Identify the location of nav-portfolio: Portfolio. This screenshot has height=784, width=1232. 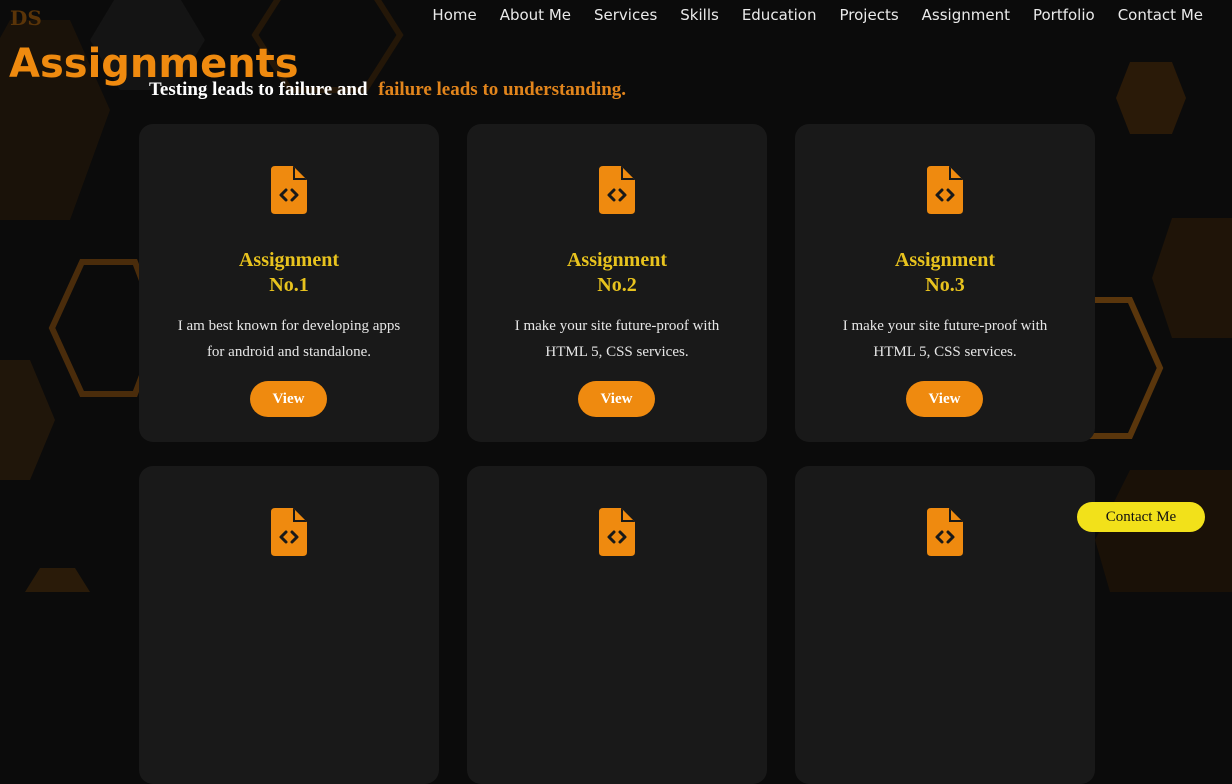
(1064, 15).